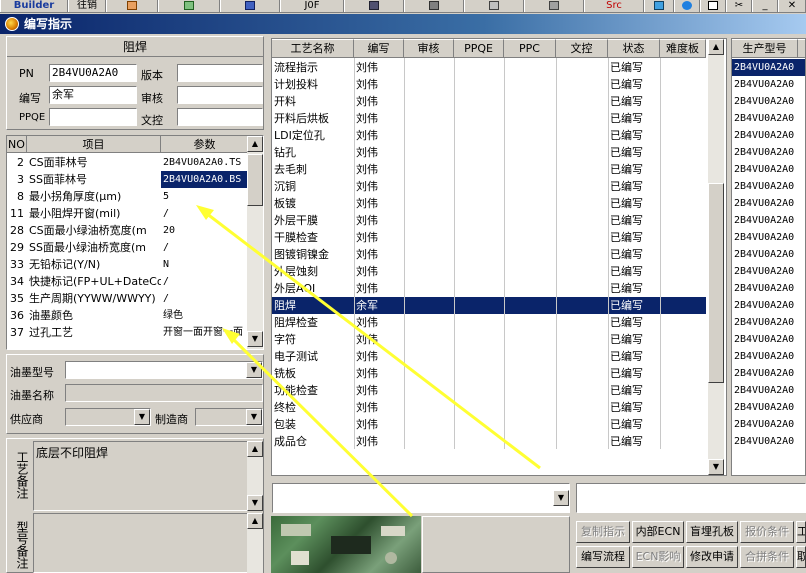 This screenshot has width=806, height=573. What do you see at coordinates (489, 322) in the screenshot?
I see `table-row: 阻焊检查 刘伟 已编写` at bounding box center [489, 322].